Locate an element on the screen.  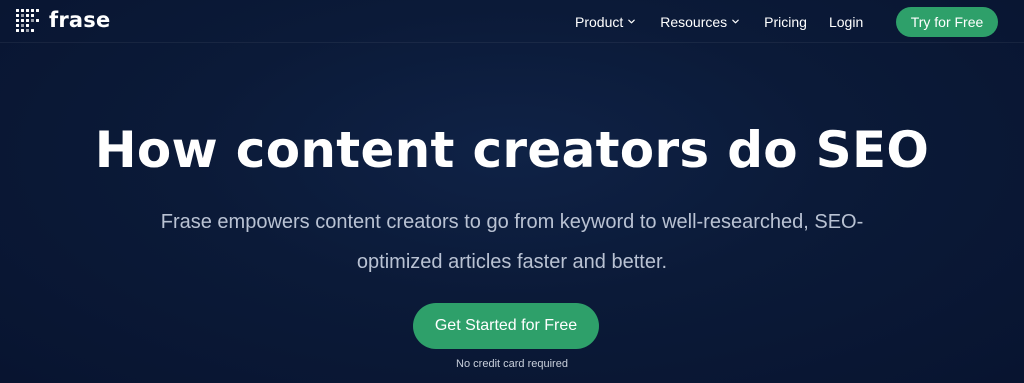
nav-login-link: Login is located at coordinates (846, 22).